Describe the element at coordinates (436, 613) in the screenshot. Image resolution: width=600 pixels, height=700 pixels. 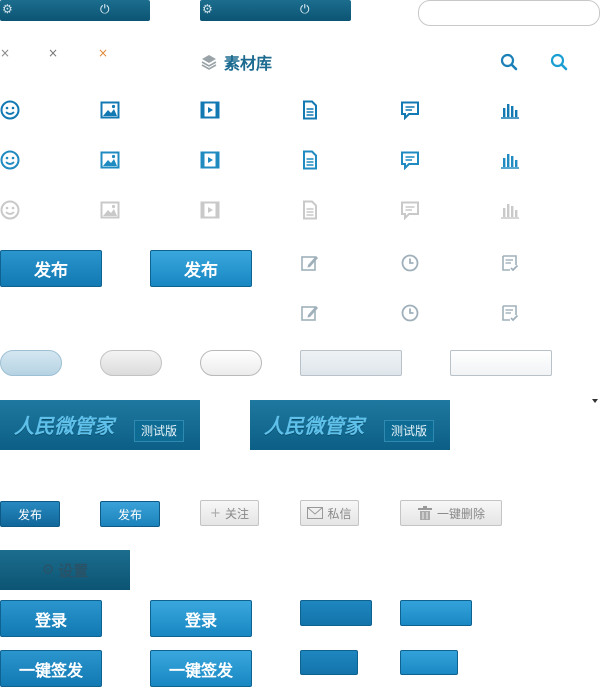
I see `blank-button-hover` at that location.